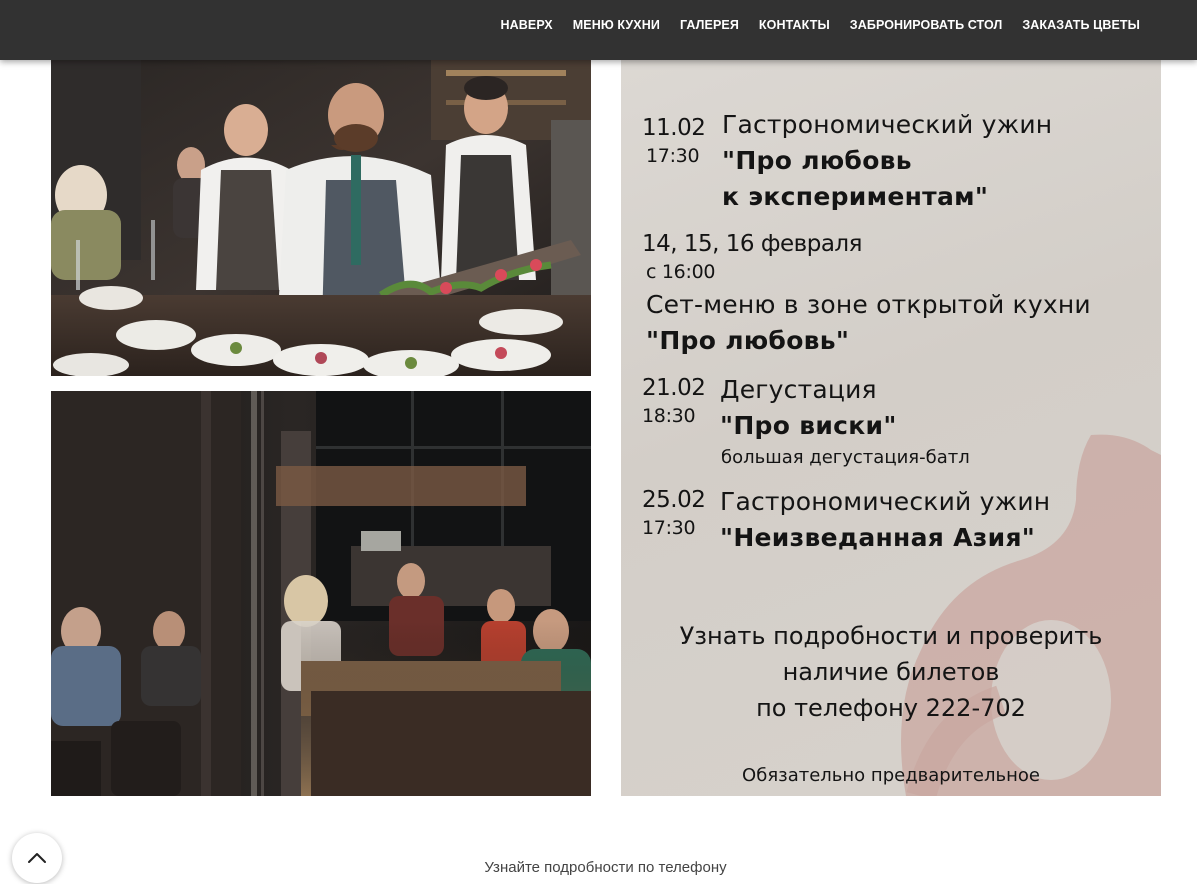 Image resolution: width=1197 pixels, height=884 pixels. What do you see at coordinates (891, 672) in the screenshot?
I see `info-line-2: наличие билетов` at bounding box center [891, 672].